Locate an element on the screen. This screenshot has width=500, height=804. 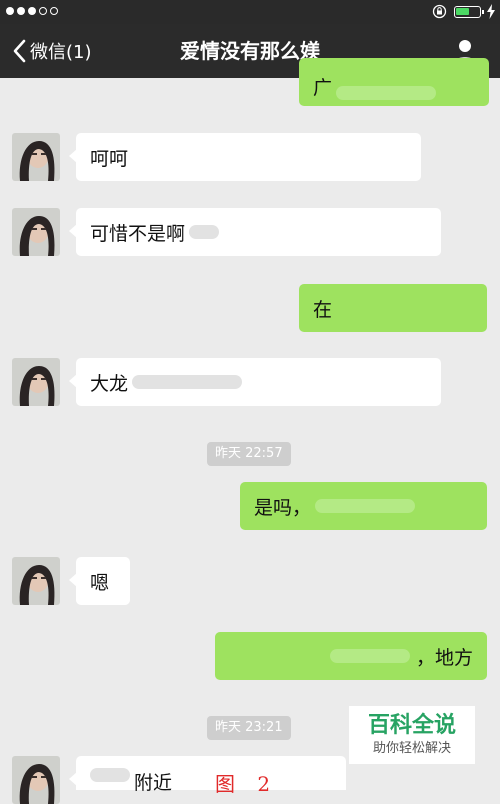
message-bubble-outgoing: 在 is located at coordinates (393, 308).